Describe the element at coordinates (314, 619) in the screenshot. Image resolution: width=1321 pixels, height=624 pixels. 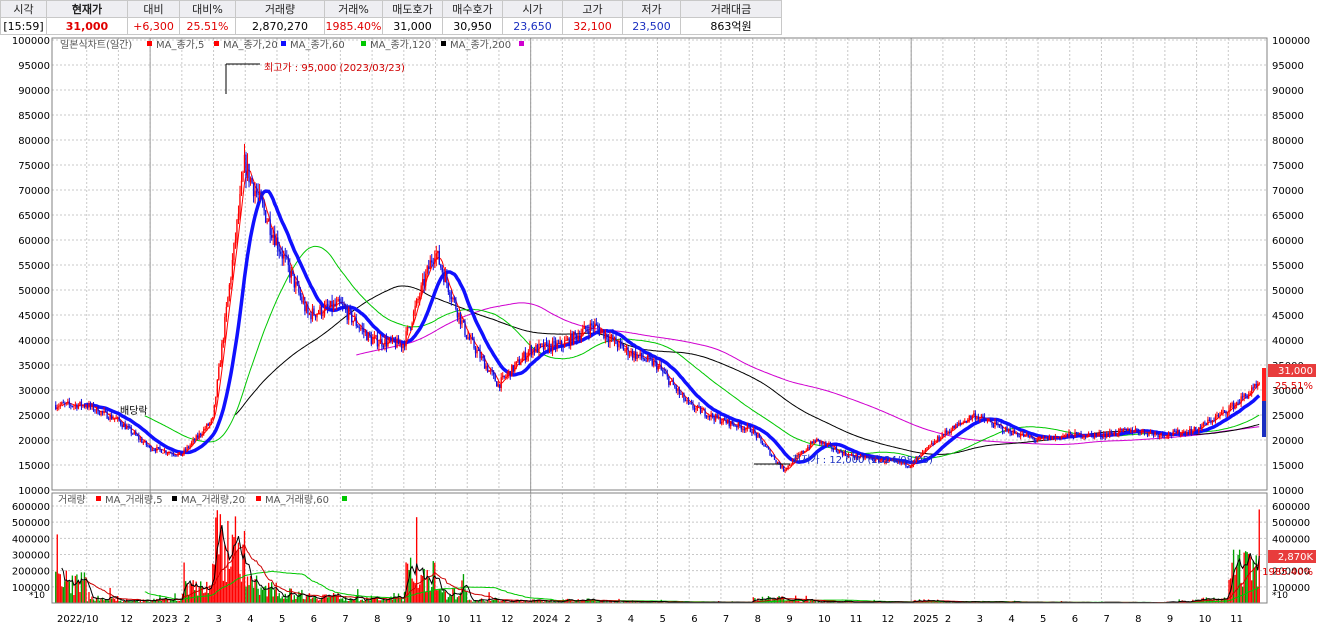
I see `date-tick: 6` at that location.